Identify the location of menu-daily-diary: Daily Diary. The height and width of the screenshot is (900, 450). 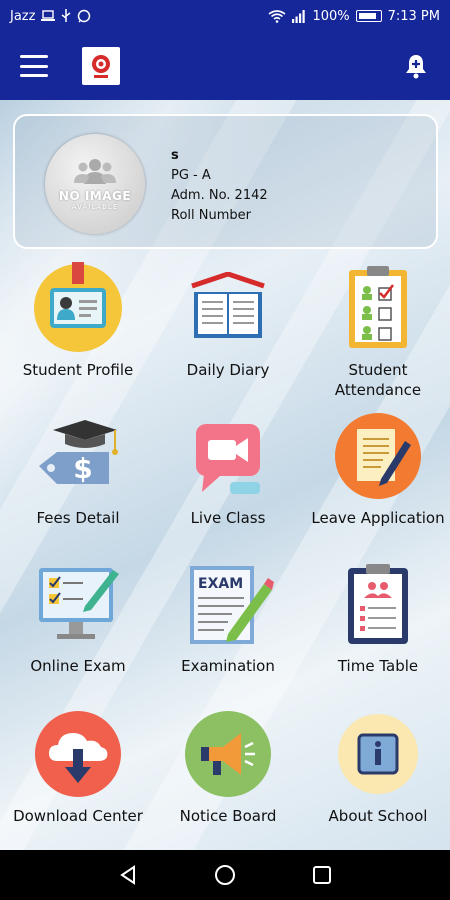
(228, 321).